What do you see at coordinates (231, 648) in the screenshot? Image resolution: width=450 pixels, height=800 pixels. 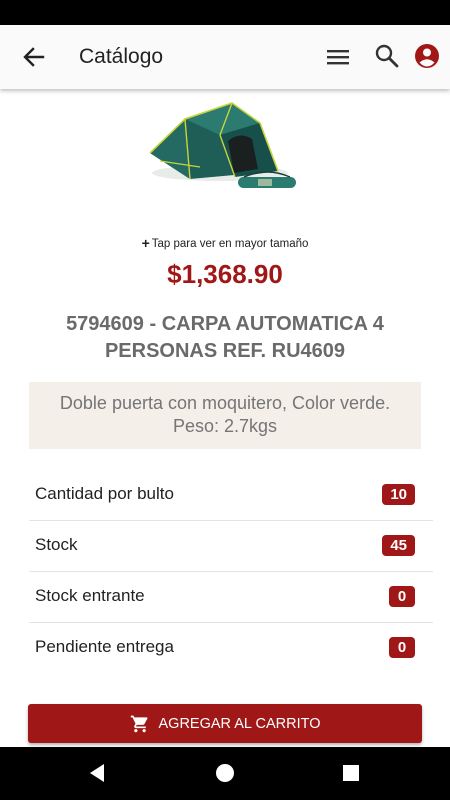 I see `info-row-pendiente-entrega: Pendiente entrega 0` at bounding box center [231, 648].